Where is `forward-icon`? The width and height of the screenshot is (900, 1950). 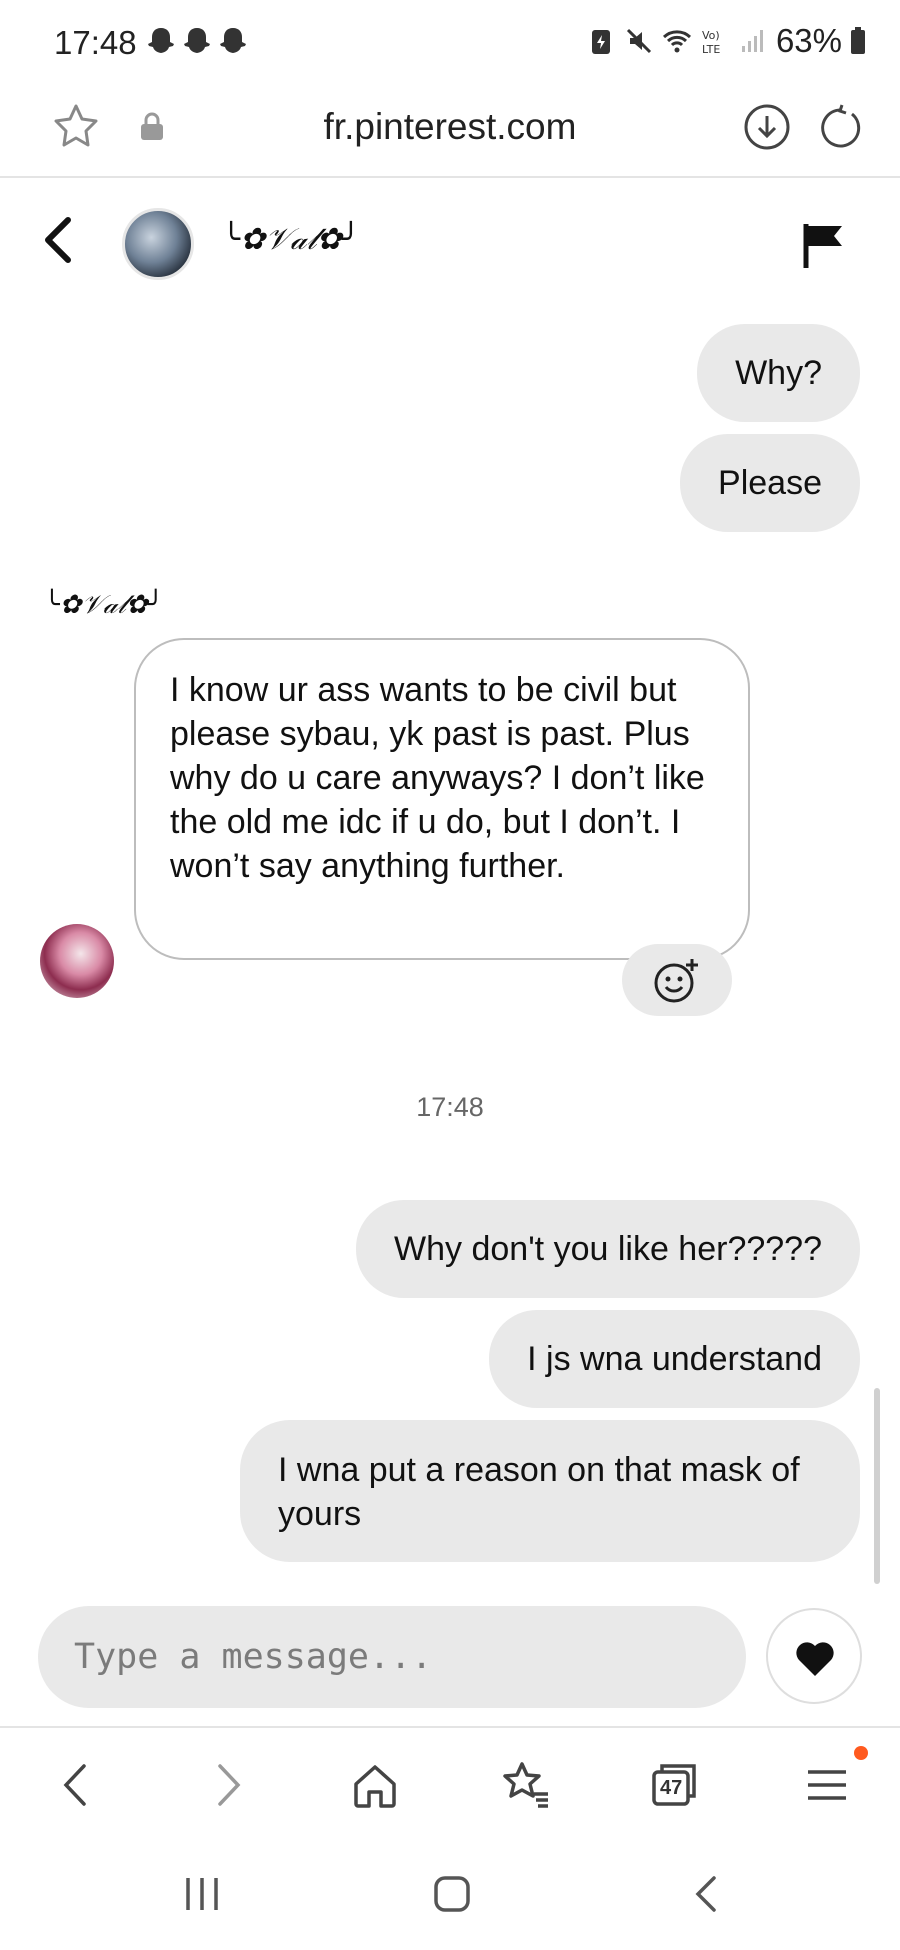 forward-icon is located at coordinates (227, 1785).